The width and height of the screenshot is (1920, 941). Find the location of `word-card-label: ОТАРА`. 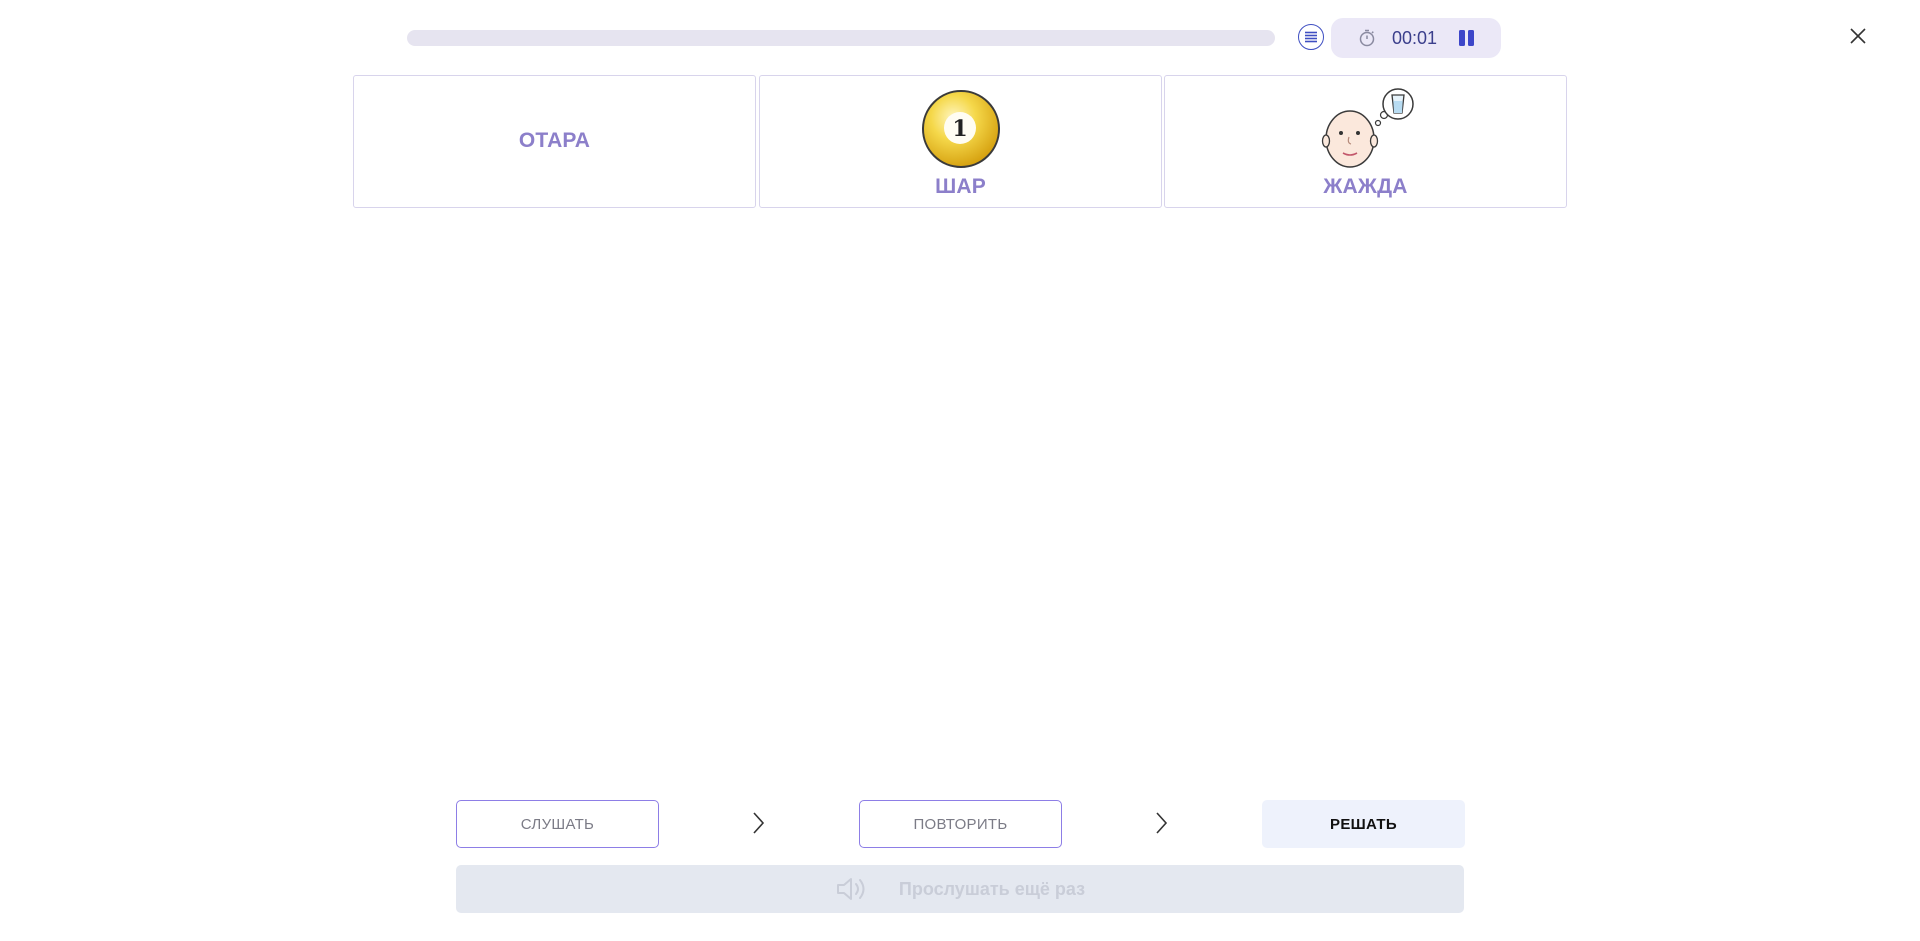

word-card-label: ОТАРА is located at coordinates (554, 140).